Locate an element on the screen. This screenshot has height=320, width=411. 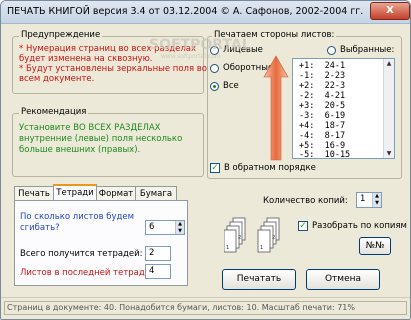
print-button: Печатать is located at coordinates (259, 279).